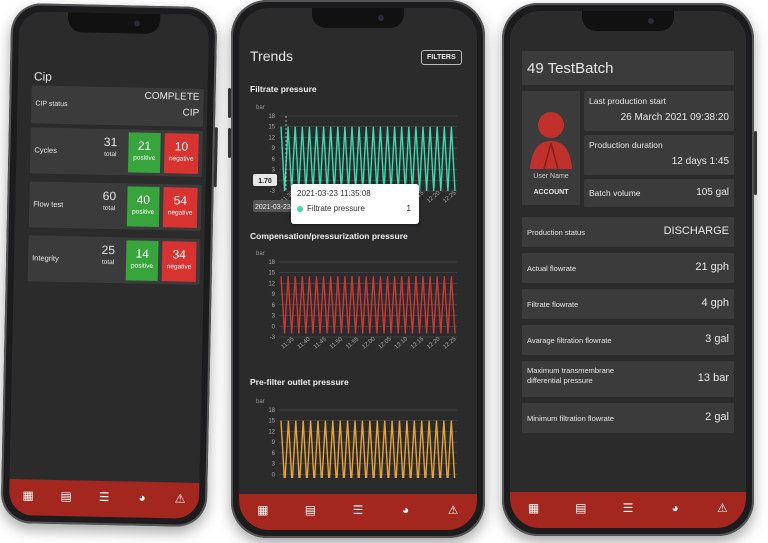 This screenshot has width=768, height=543. I want to click on positive-badge: 14 positive, so click(142, 261).